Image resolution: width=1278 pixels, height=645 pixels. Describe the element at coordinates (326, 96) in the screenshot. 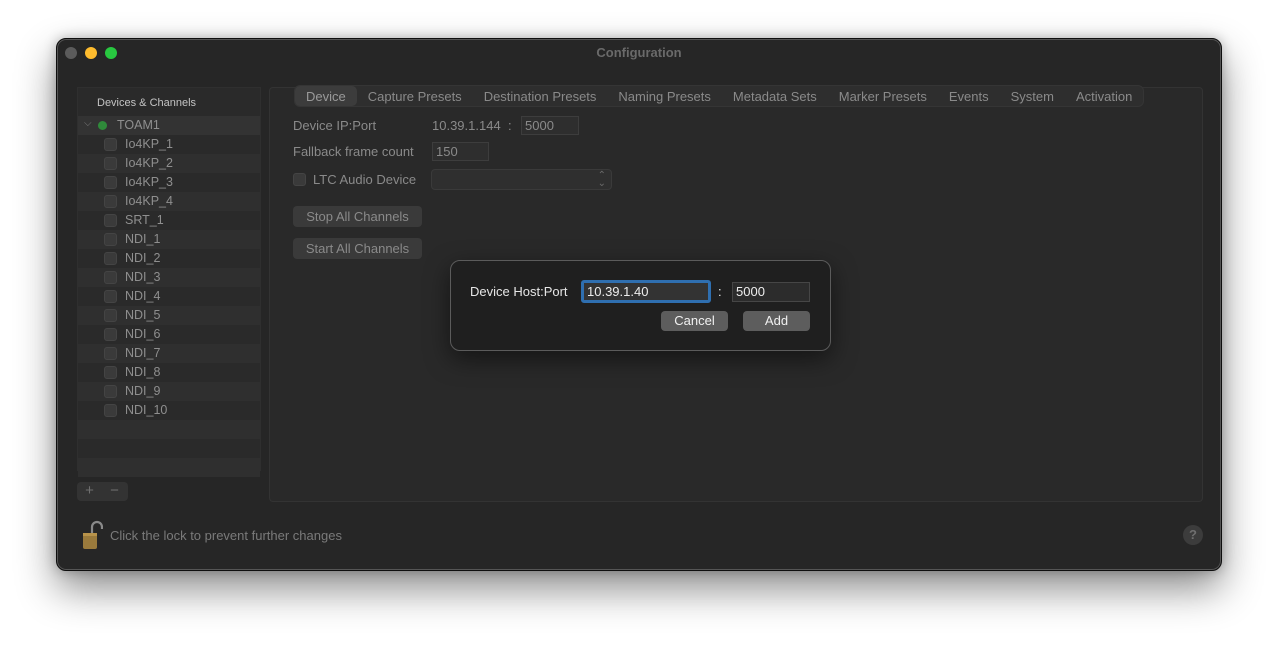

I see `tab-device: Device` at that location.